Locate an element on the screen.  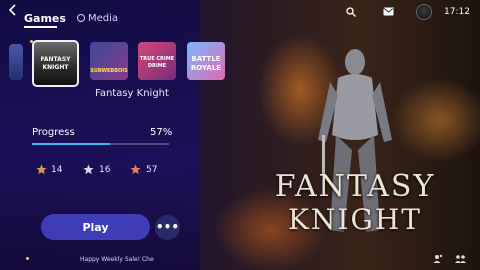
trophy-count-gold: 57 is located at coordinates (152, 170).